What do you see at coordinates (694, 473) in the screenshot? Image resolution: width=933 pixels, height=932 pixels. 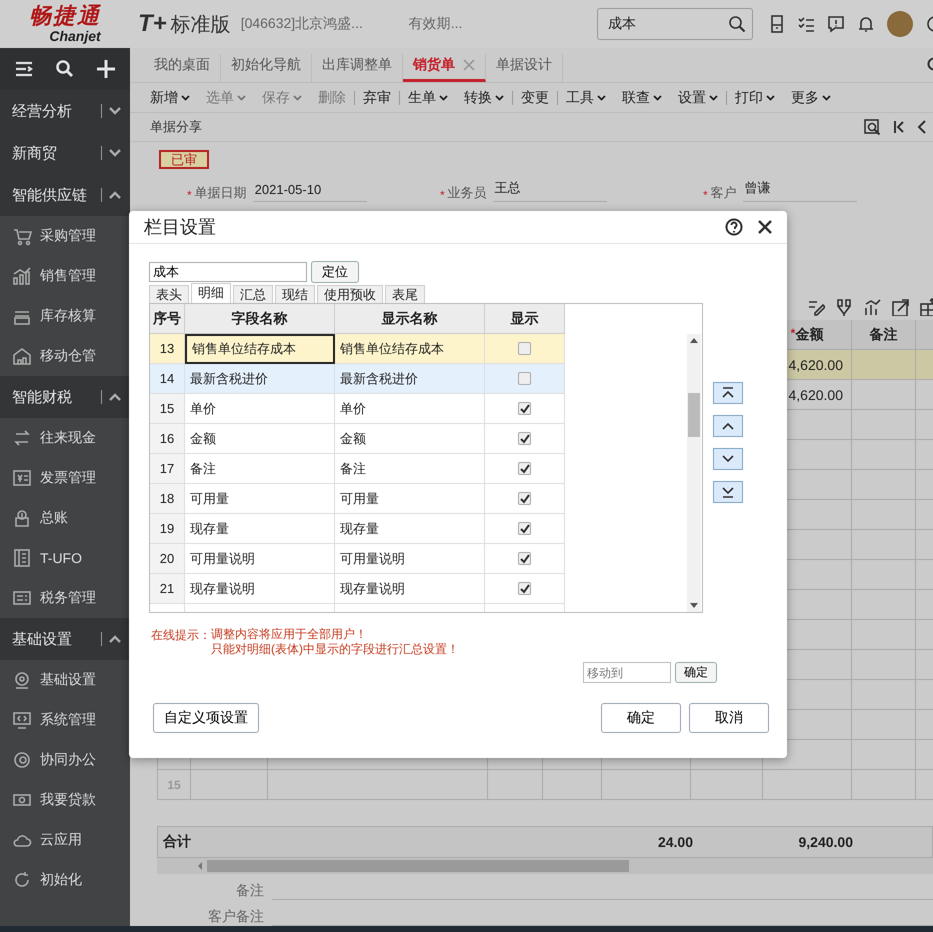 I see `scrollbar` at bounding box center [694, 473].